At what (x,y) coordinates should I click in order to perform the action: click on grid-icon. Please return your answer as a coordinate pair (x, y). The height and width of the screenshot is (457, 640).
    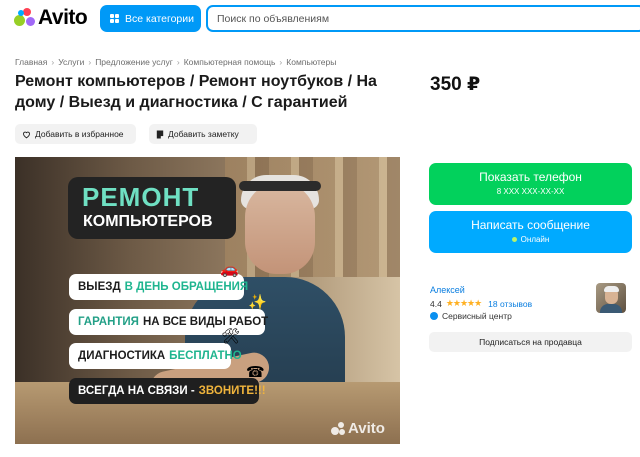
    Looking at the image, I should click on (115, 18).